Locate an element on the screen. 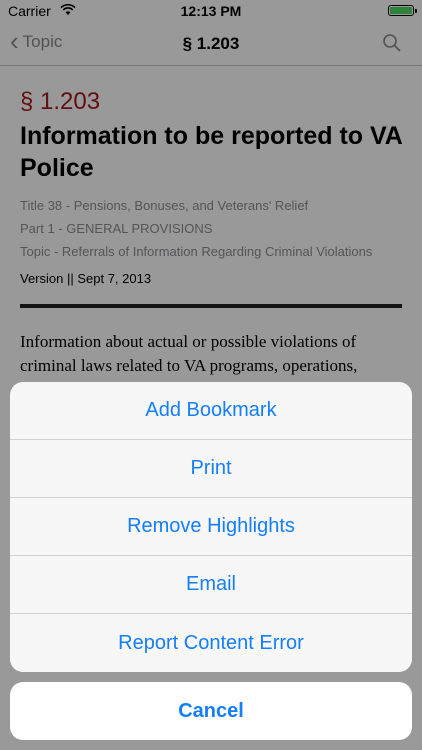 The image size is (422, 750). remove-highlights-button: Remove Highlights is located at coordinates (211, 527).